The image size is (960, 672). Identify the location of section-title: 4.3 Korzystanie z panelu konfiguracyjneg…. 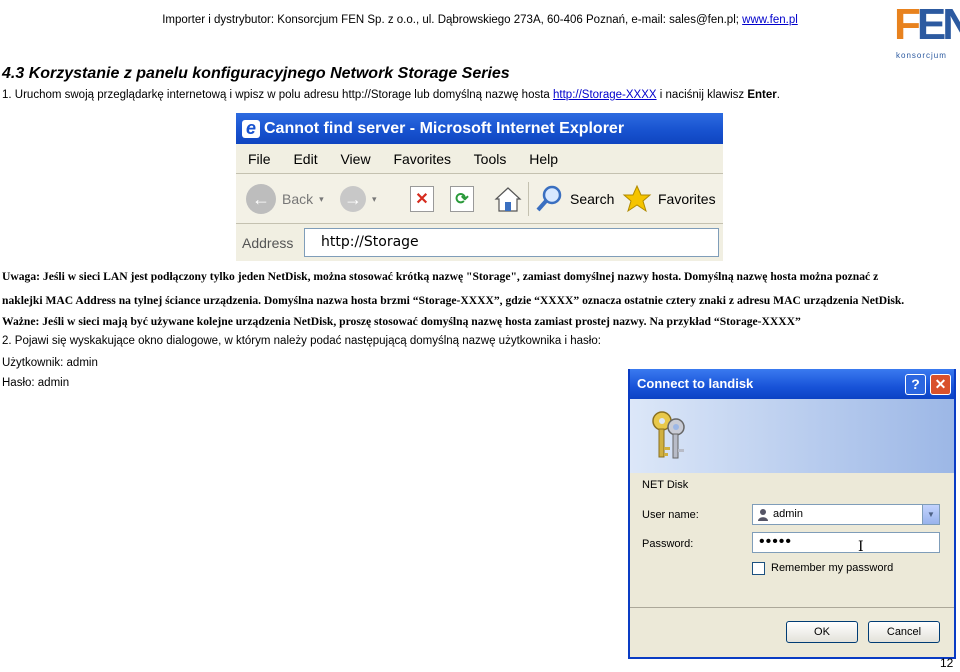
(256, 73).